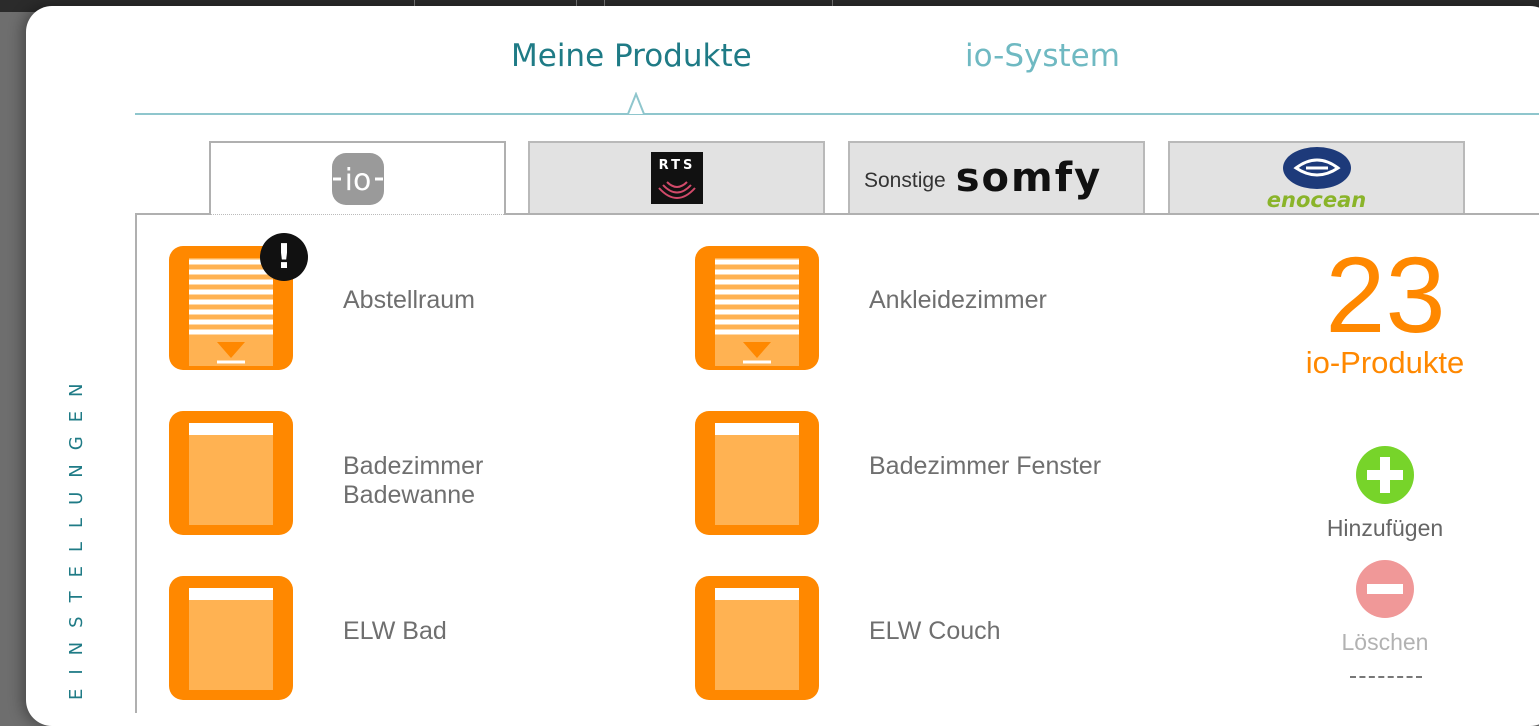 Image resolution: width=1539 pixels, height=726 pixels. Describe the element at coordinates (985, 466) in the screenshot. I see `product-name: Badezimmer Fenster` at that location.